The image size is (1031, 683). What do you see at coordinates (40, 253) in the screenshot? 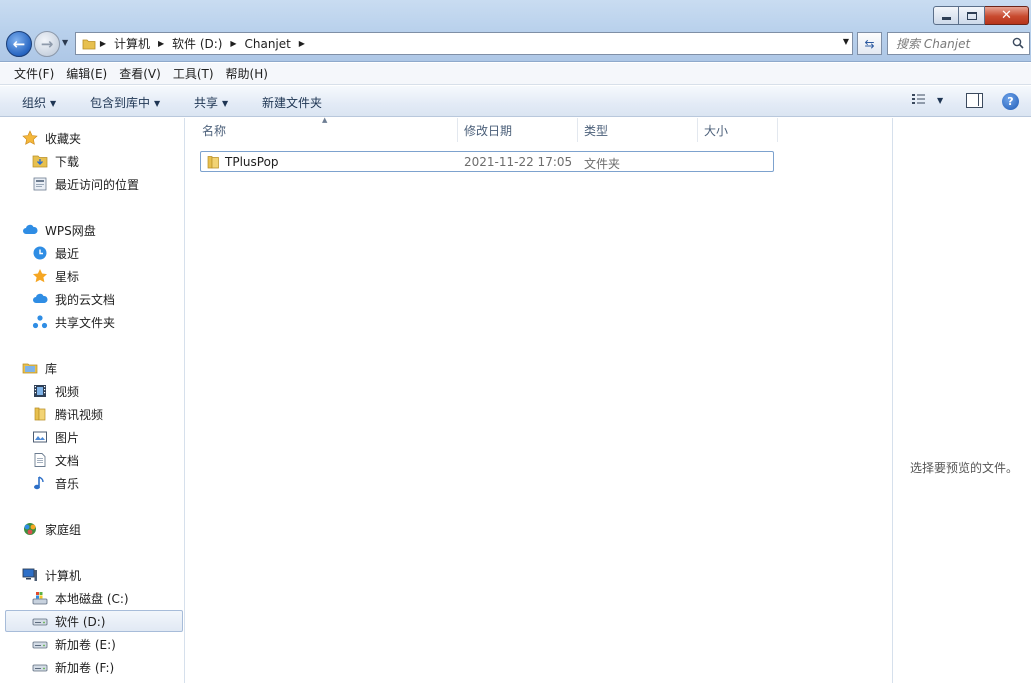
I see `clock-icon` at bounding box center [40, 253].